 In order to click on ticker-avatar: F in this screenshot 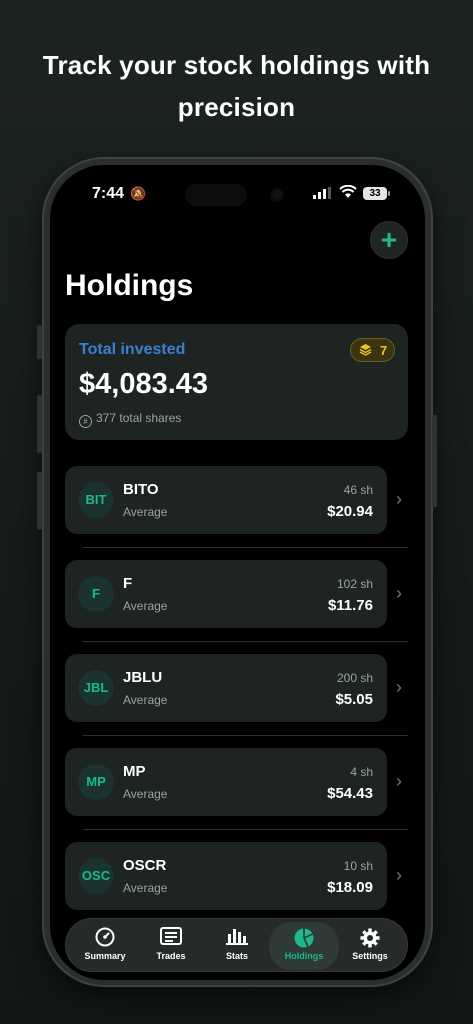, I will do `click(96, 594)`.